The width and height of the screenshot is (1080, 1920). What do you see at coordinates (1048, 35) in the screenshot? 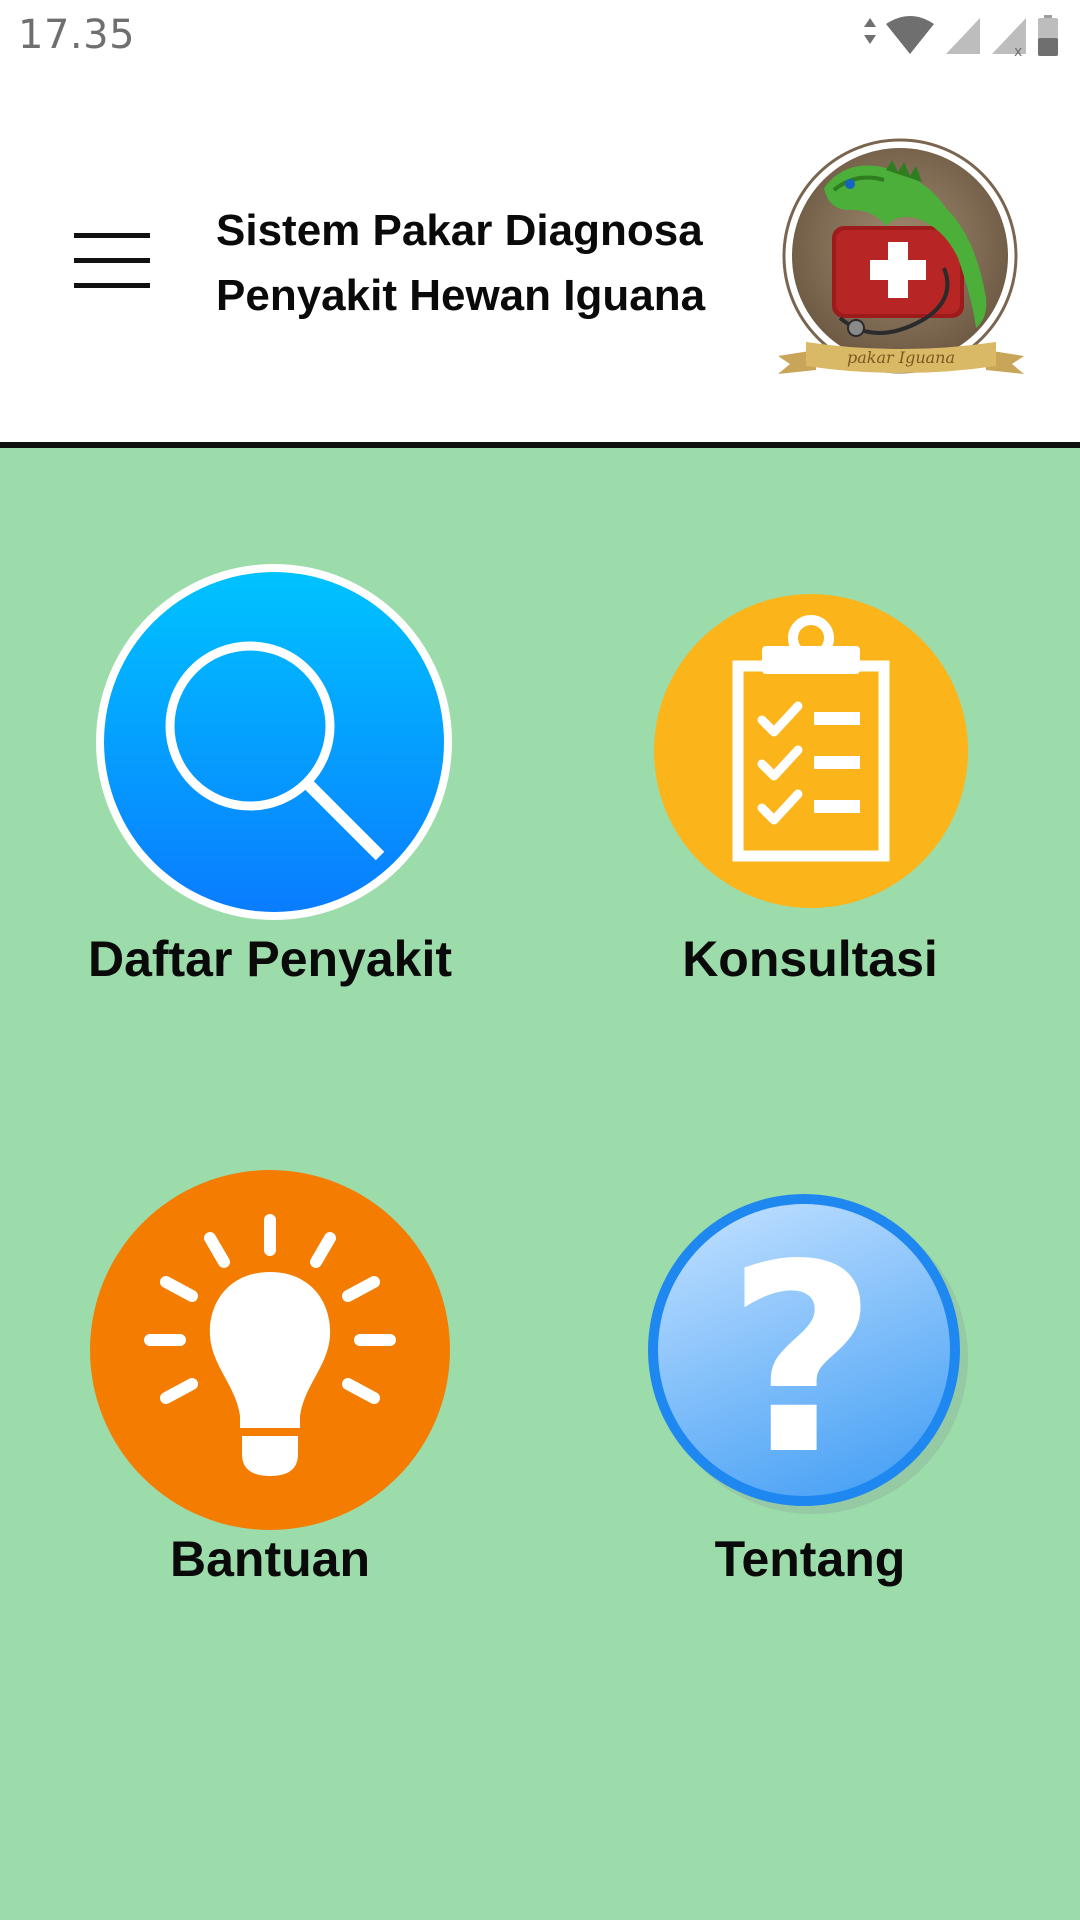
I see `battery-icon` at bounding box center [1048, 35].